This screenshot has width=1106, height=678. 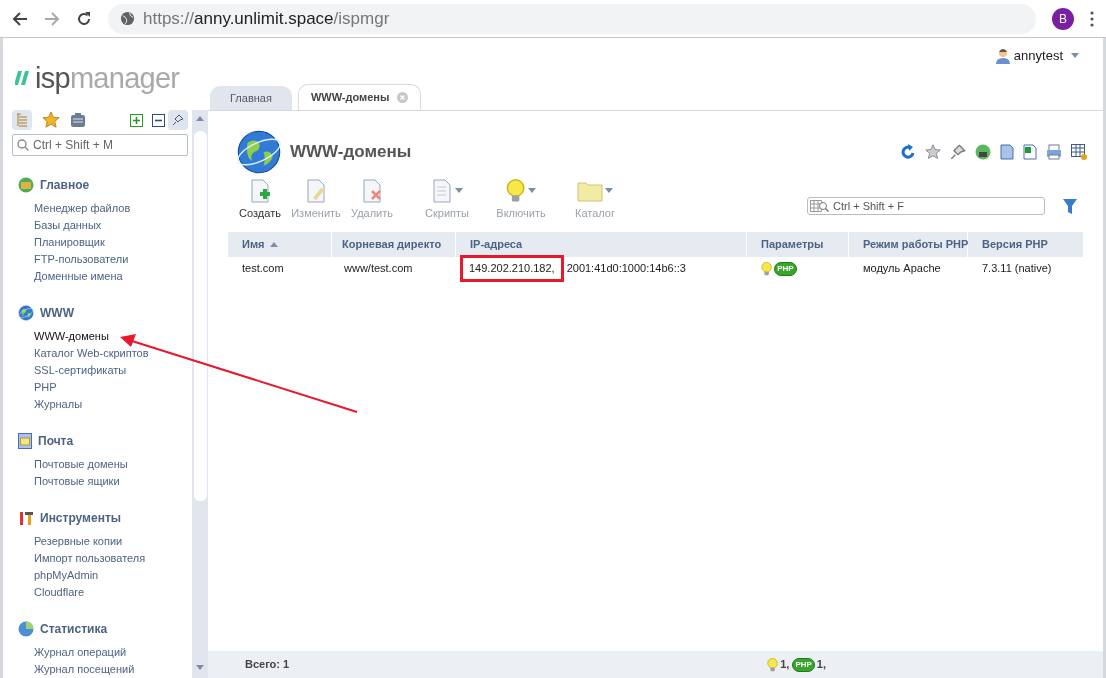 I want to click on globe-printer-icon, so click(x=983, y=152).